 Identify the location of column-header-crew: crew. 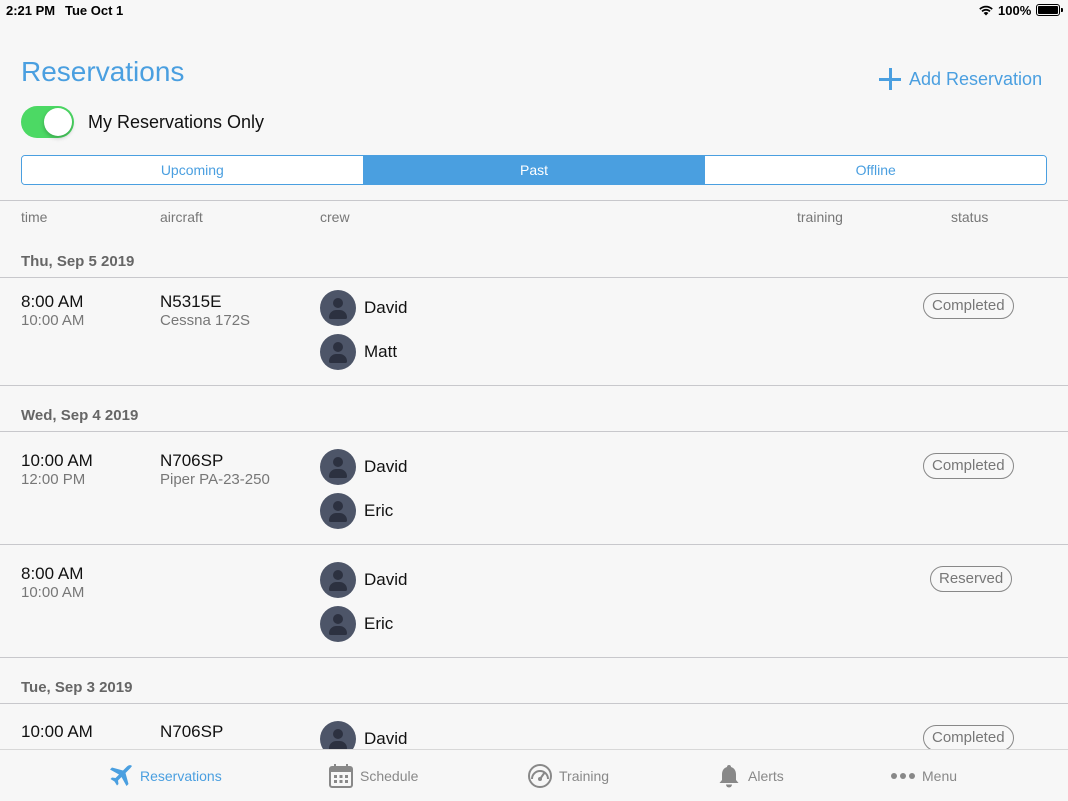
(335, 217).